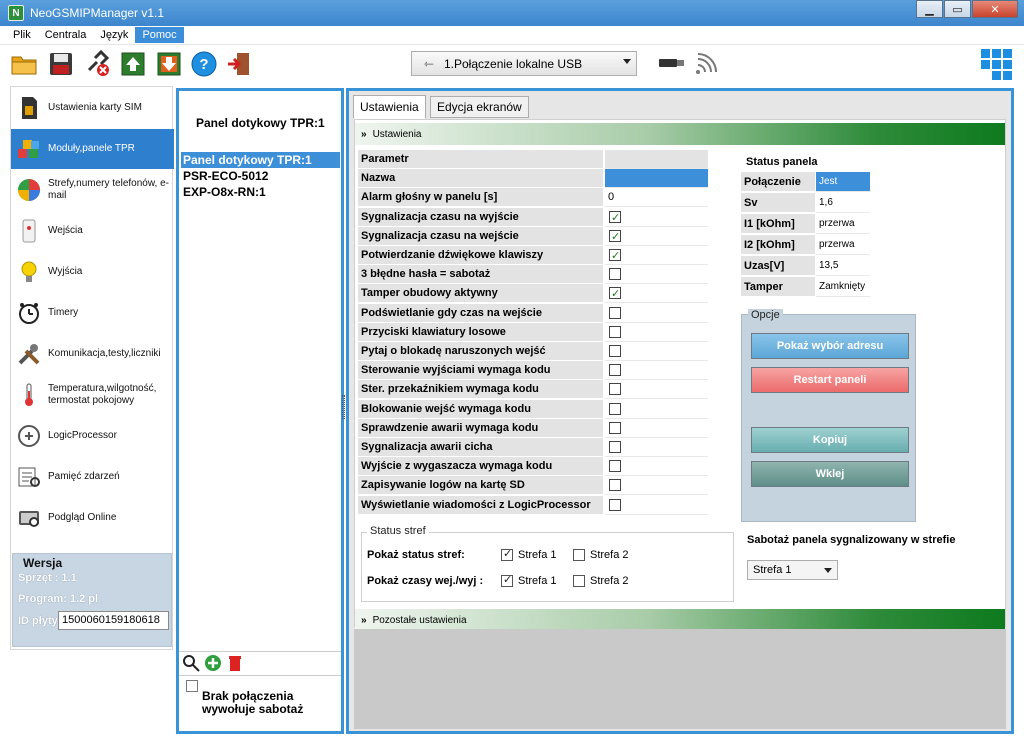 This screenshot has width=1024, height=744. Describe the element at coordinates (481, 351) in the screenshot. I see `parameter-label: Pytaj o blokadę naruszonych wejść` at that location.